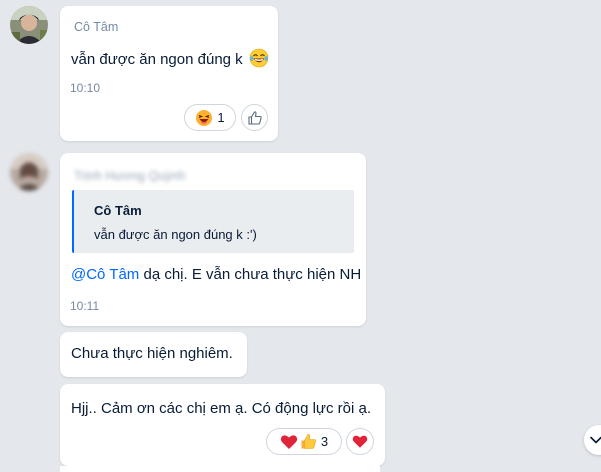 Image resolution: width=601 pixels, height=472 pixels. I want to click on quote-author: Cô Tâm, so click(118, 210).